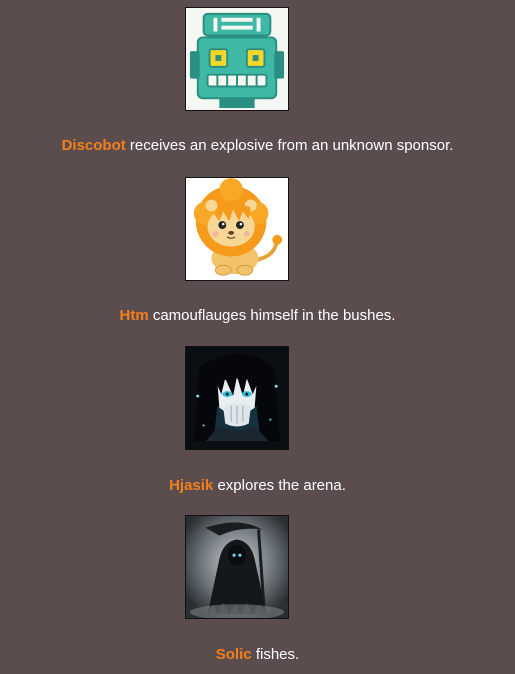  Describe the element at coordinates (93, 145) in the screenshot. I see `tribute-name: Discobot` at that location.